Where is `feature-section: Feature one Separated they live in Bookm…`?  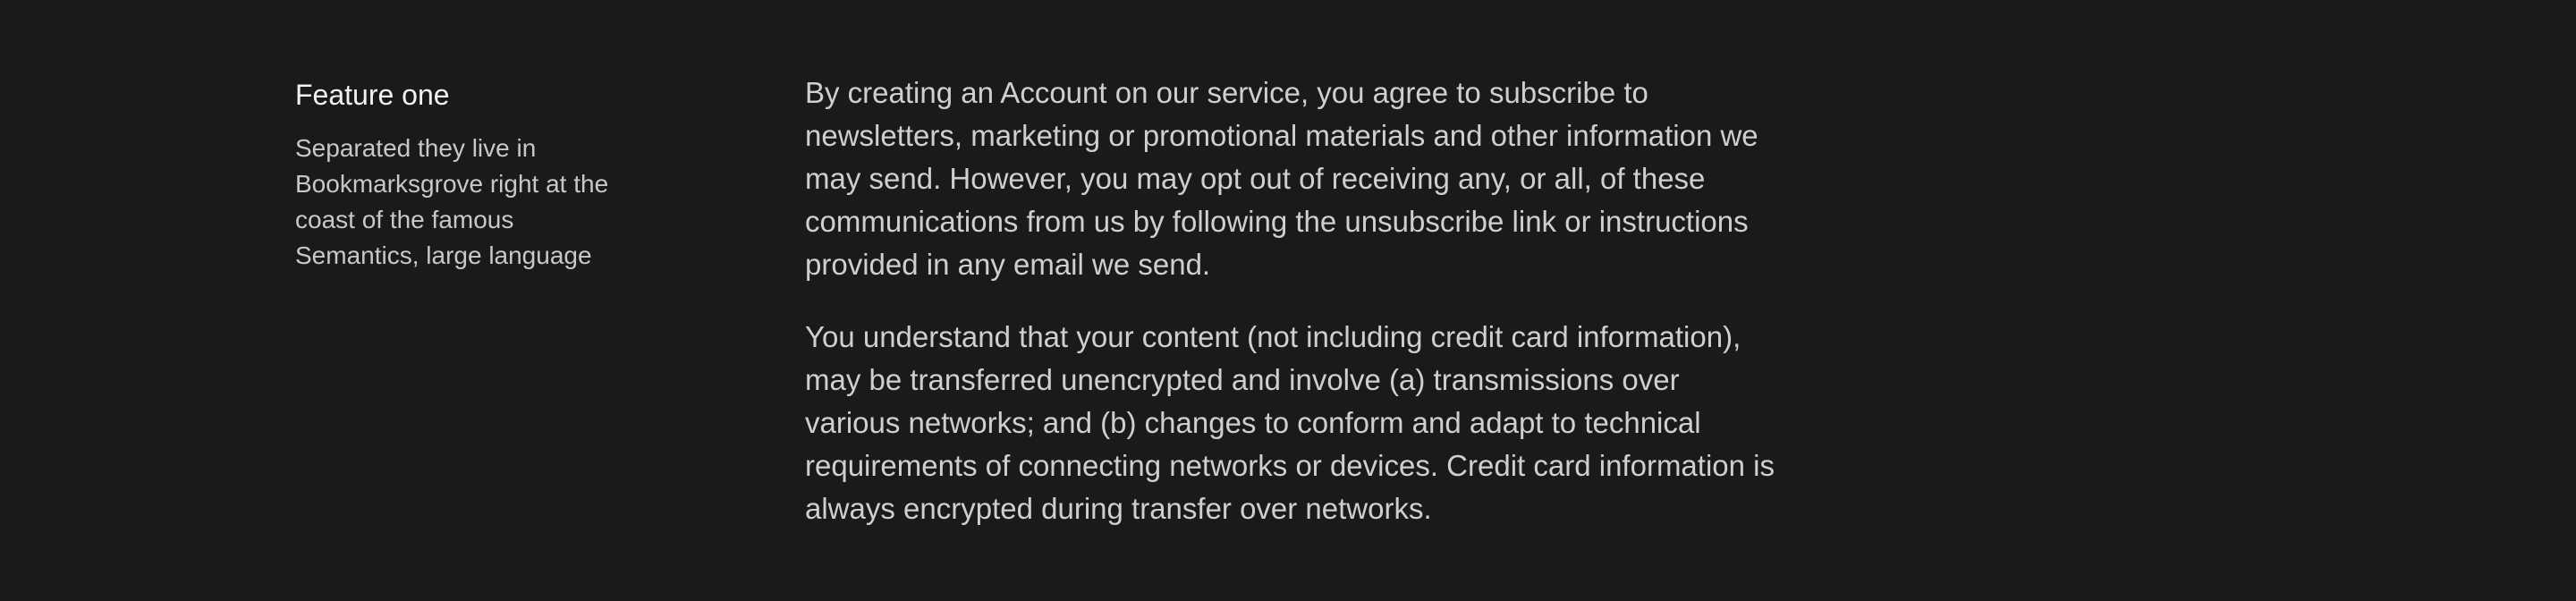
feature-section: Feature one Separated they live in Bookm… is located at coordinates (465, 174).